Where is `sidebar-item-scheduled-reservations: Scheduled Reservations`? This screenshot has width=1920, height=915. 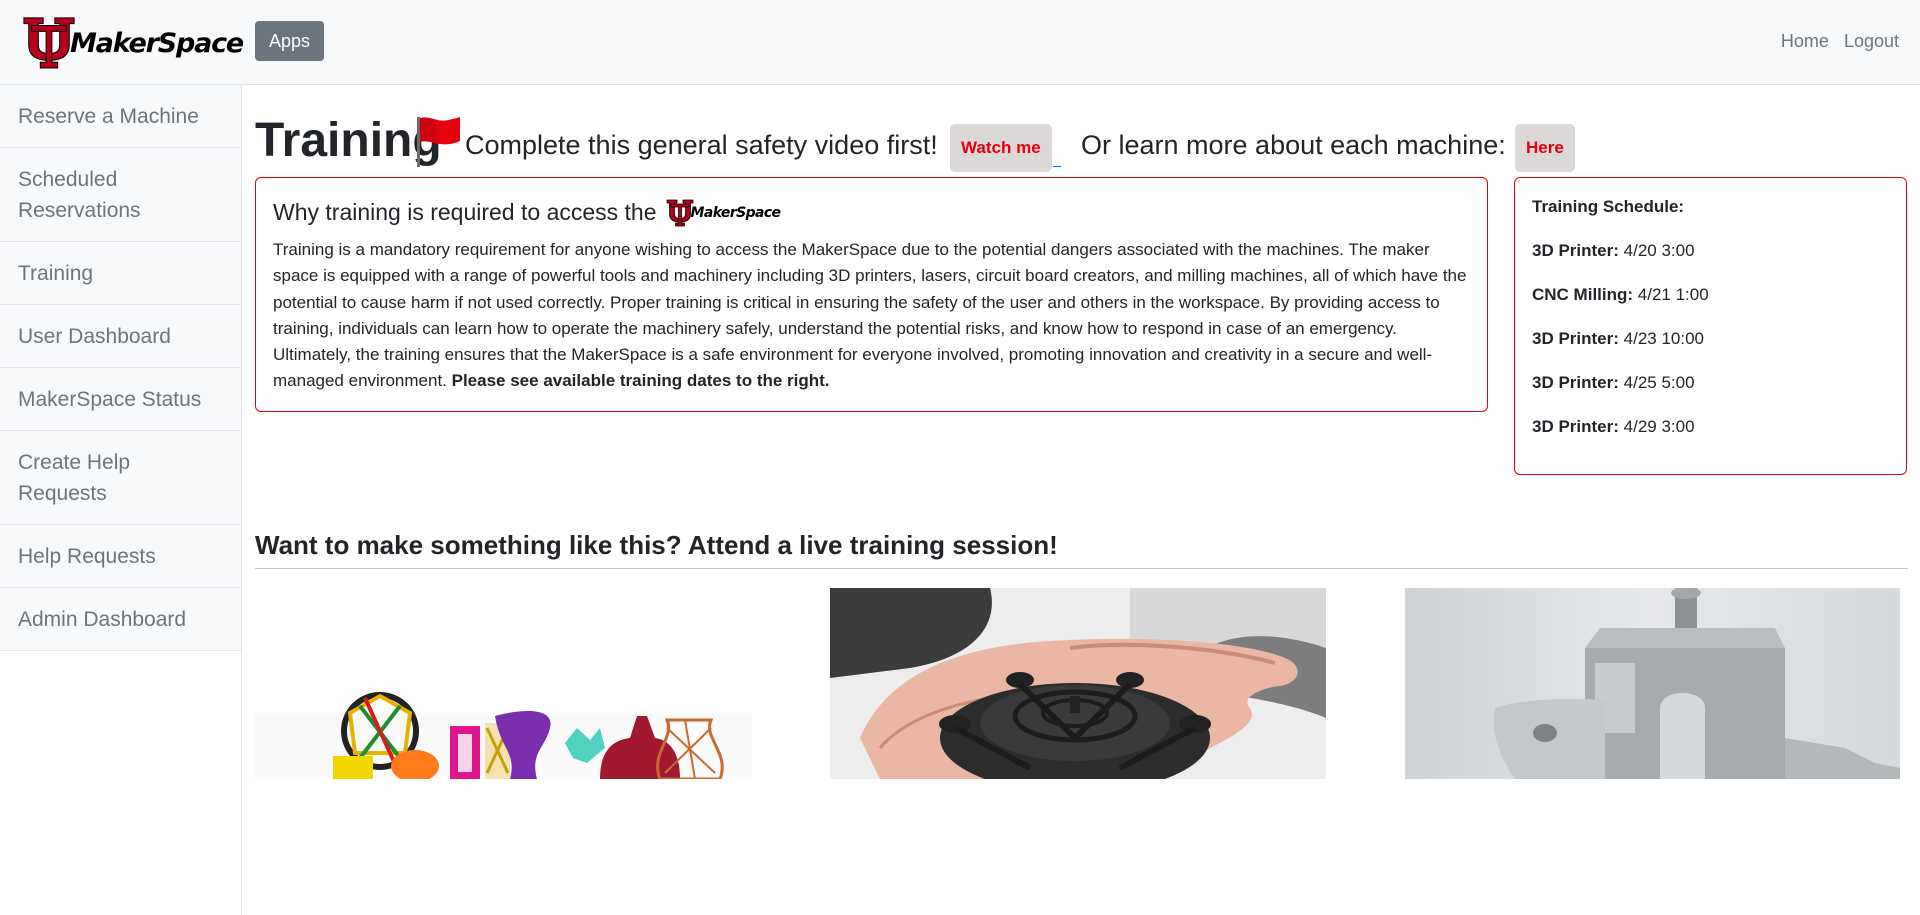 sidebar-item-scheduled-reservations: Scheduled Reservations is located at coordinates (120, 195).